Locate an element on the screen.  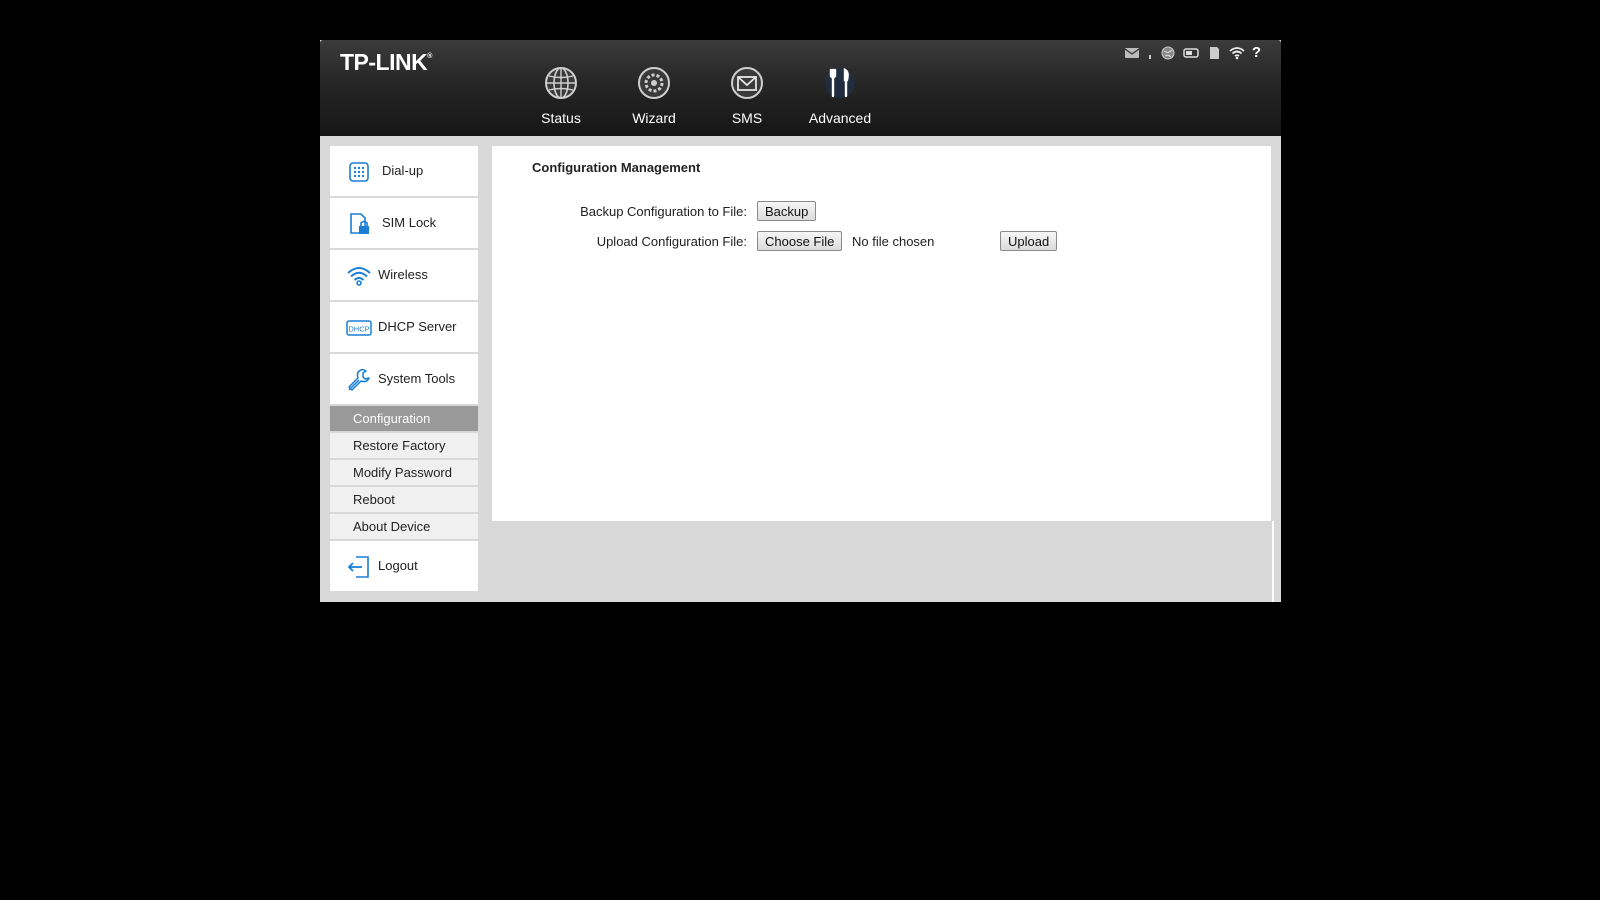
nav-tab-label: Status is located at coordinates (561, 118).